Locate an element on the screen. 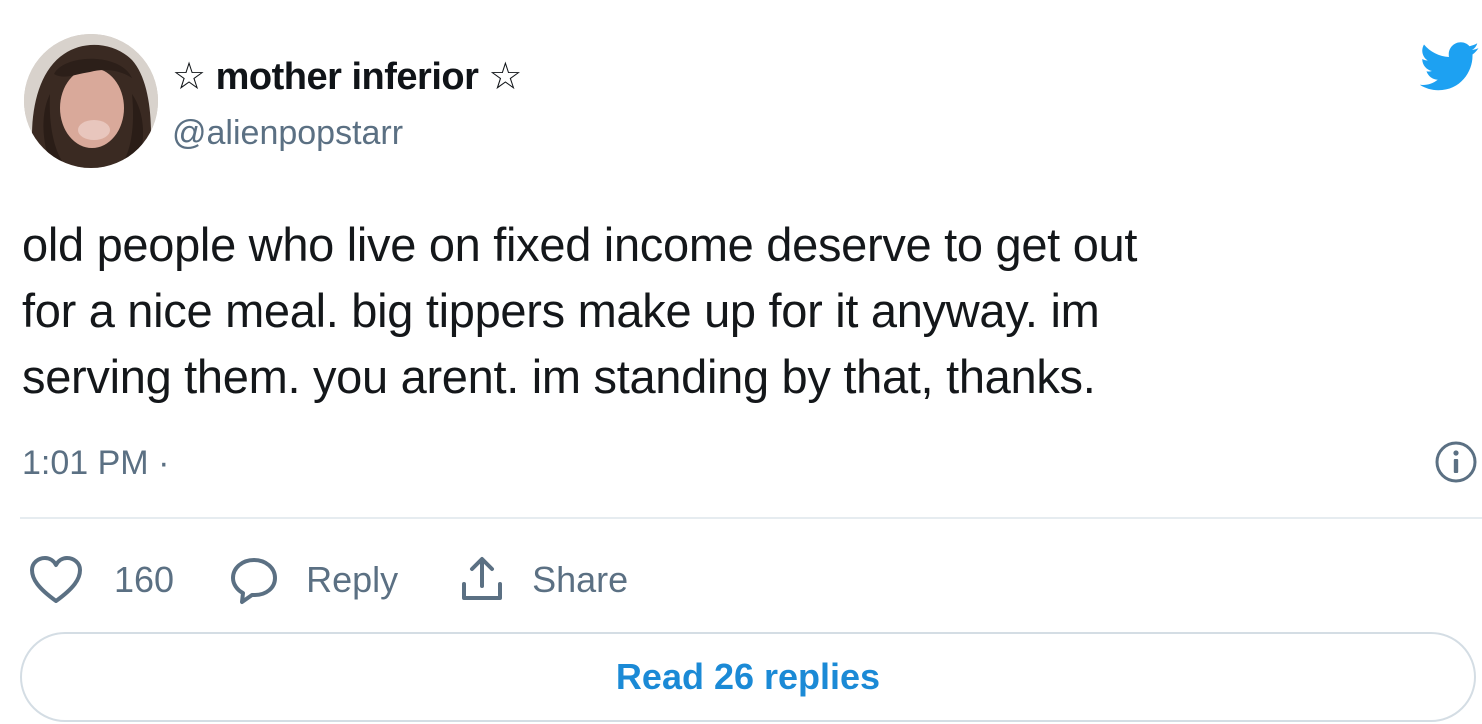  reply-button: Reply is located at coordinates (313, 580).